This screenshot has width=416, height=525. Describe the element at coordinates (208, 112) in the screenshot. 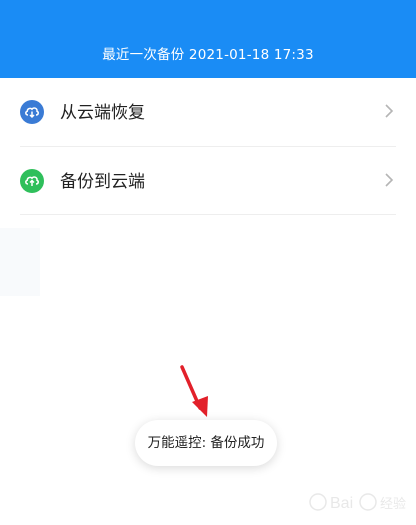

I see `restore-from-cloud-item: 从云端恢复` at that location.